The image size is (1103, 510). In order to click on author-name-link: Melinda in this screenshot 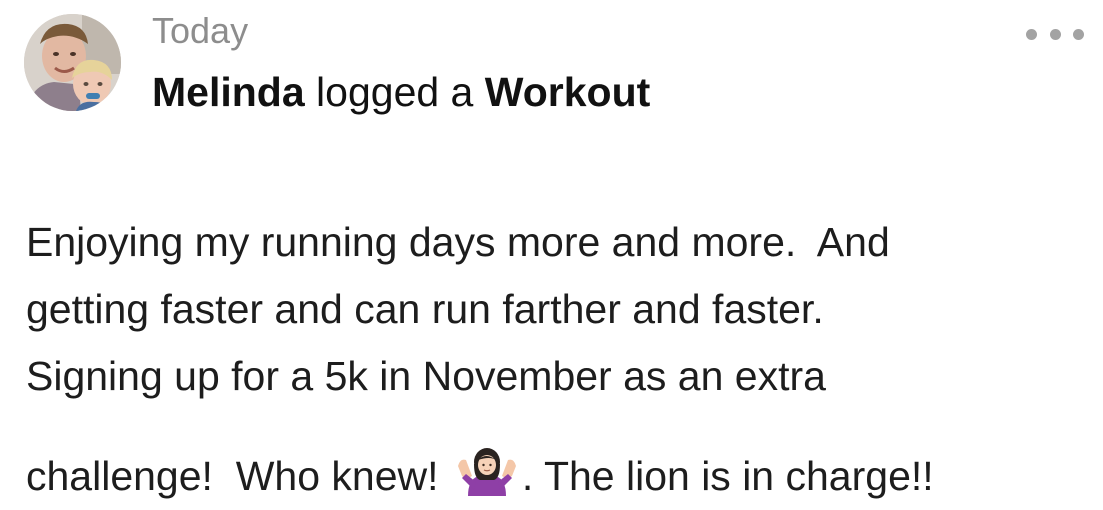, I will do `click(228, 92)`.